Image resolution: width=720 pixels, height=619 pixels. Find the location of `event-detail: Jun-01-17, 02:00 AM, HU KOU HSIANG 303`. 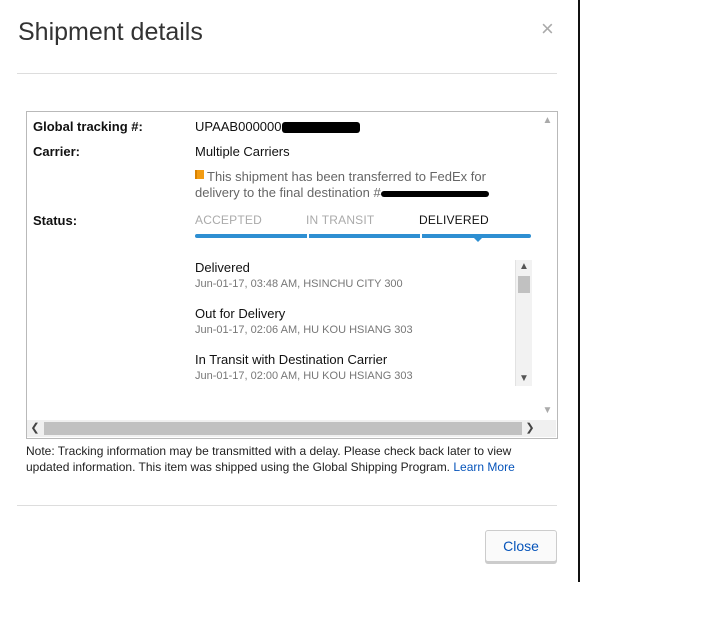

event-detail: Jun-01-17, 02:00 AM, HU KOU HSIANG 303 is located at coordinates (304, 376).